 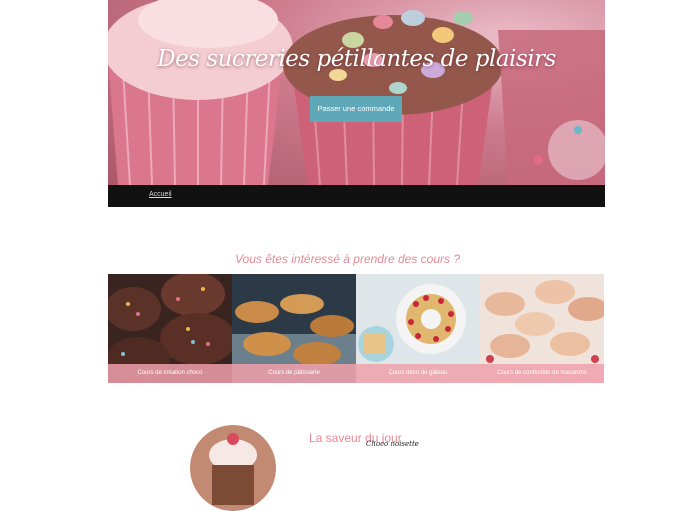 What do you see at coordinates (418, 328) in the screenshot?
I see `course-card-cake-decoration: Cours déco de gâteau` at bounding box center [418, 328].